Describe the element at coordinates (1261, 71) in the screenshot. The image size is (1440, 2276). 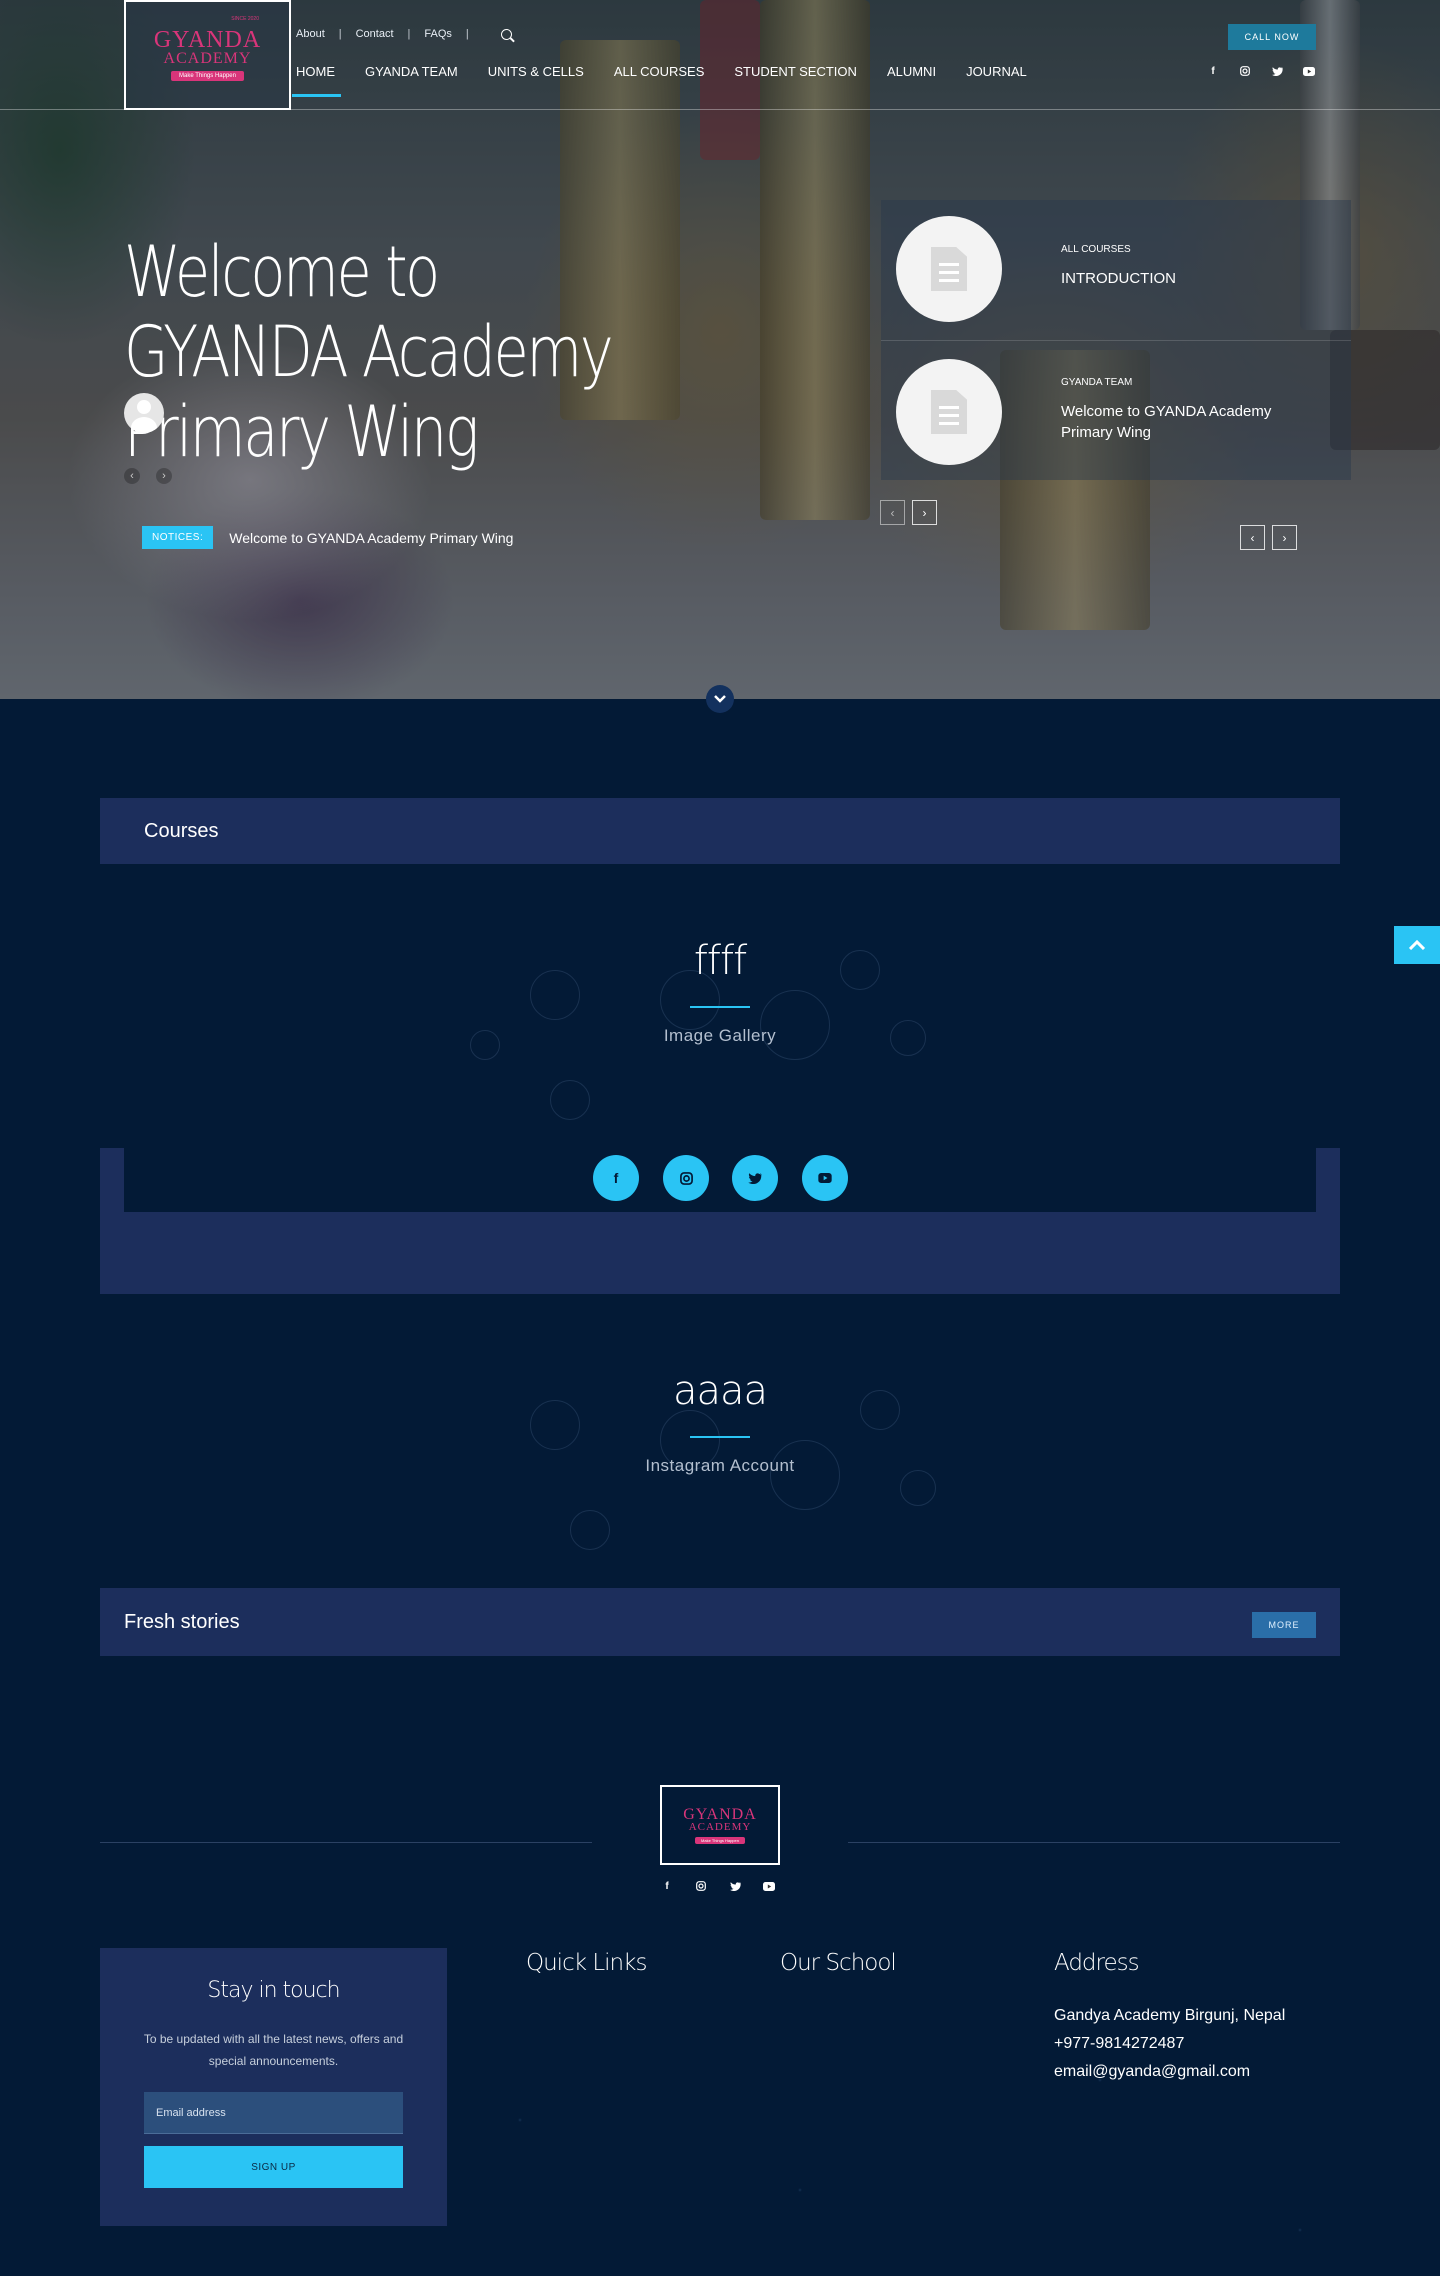
I see `header-social: f` at that location.